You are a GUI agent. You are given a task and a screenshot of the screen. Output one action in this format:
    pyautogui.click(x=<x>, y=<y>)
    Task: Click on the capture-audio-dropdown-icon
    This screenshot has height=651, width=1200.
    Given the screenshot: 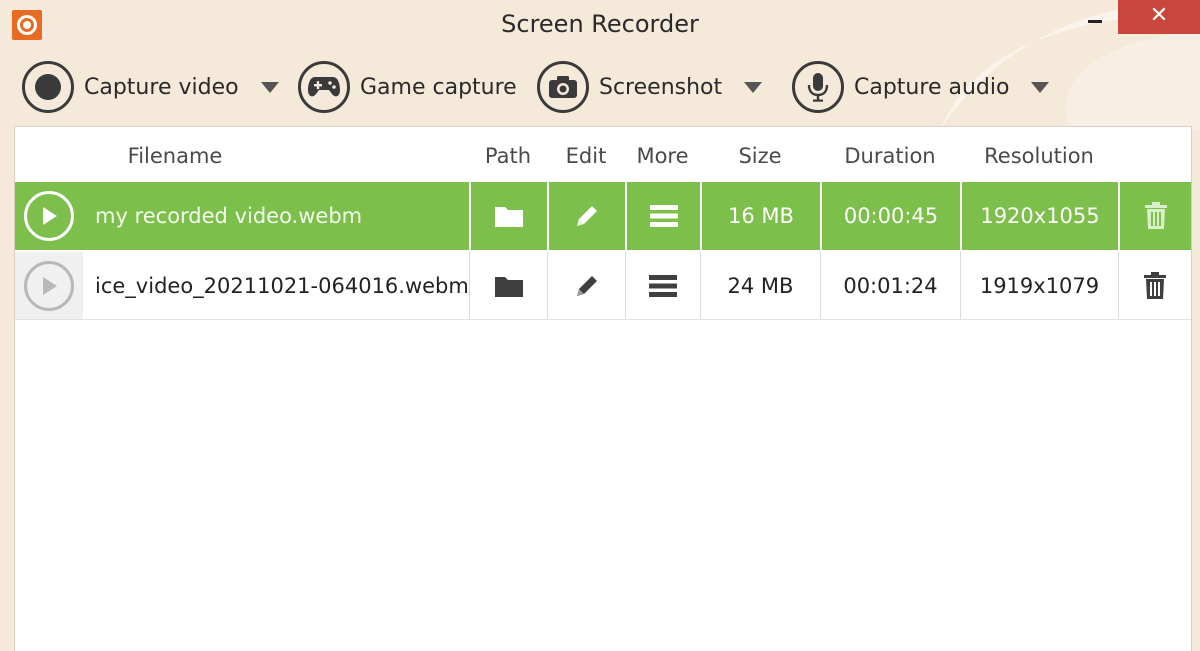 What is the action you would take?
    pyautogui.click(x=1040, y=87)
    